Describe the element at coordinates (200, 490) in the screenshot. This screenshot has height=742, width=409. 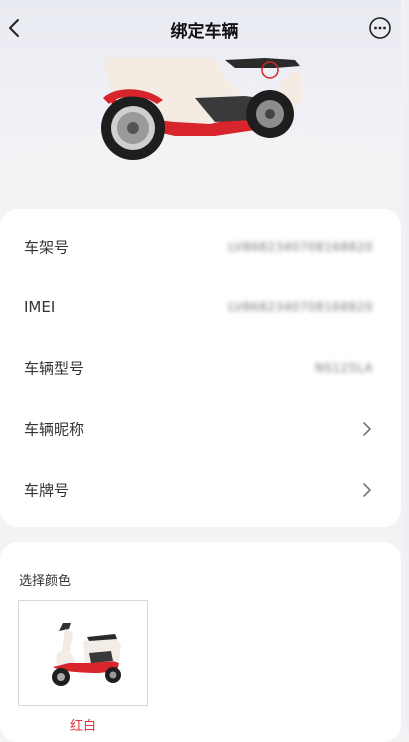
I see `row-license-plate: 车牌号` at that location.